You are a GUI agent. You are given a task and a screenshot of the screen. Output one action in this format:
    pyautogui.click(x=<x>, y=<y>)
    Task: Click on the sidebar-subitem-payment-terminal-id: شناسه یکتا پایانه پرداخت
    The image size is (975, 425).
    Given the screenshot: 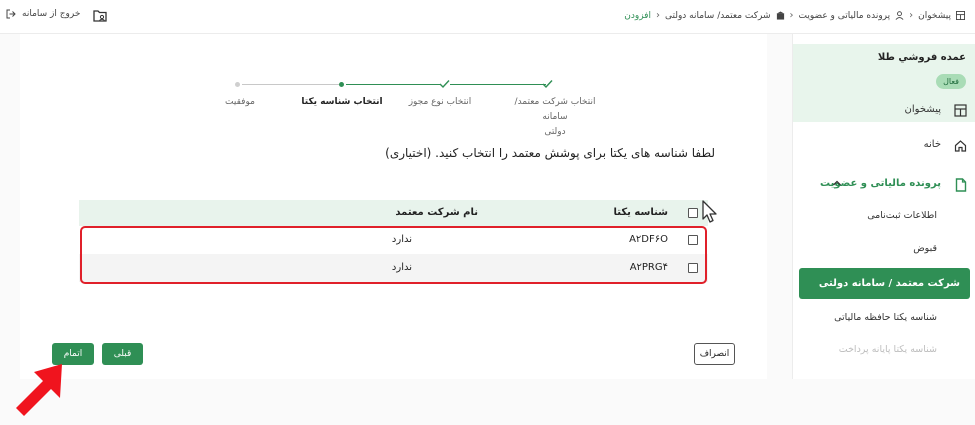 What is the action you would take?
    pyautogui.click(x=887, y=349)
    